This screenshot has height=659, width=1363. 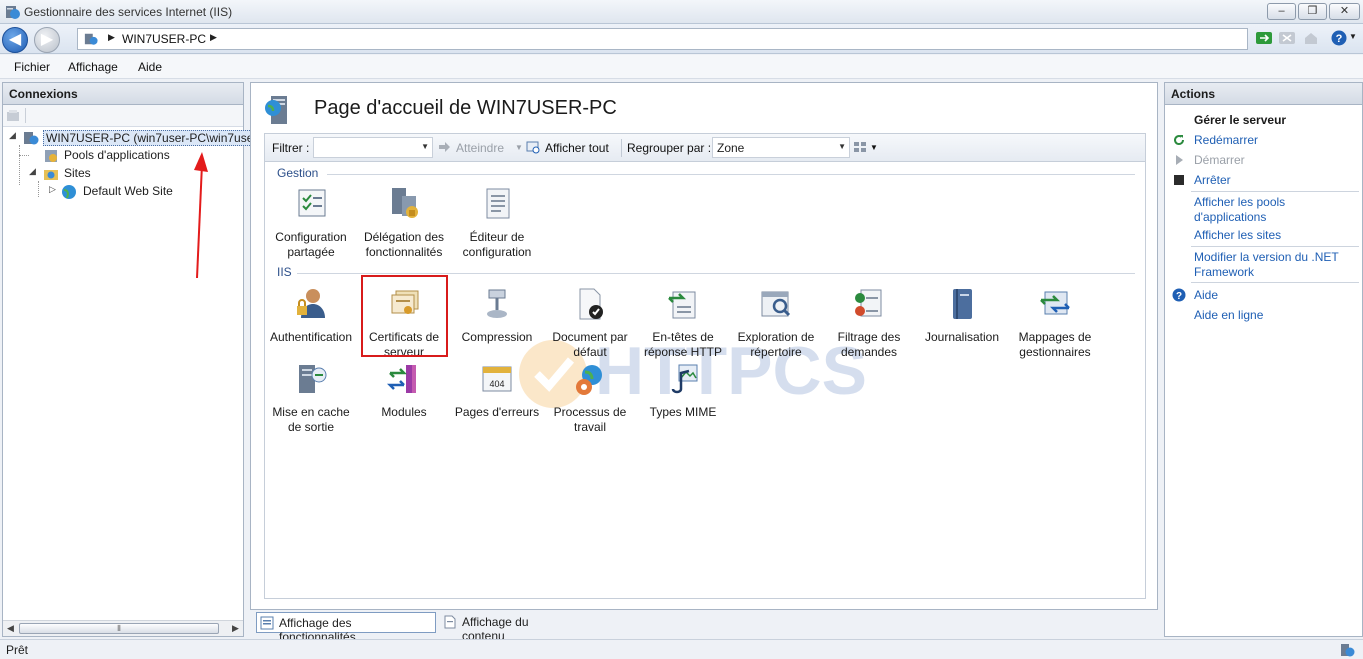 What do you see at coordinates (1344, 11) in the screenshot?
I see `close-button: ✕` at bounding box center [1344, 11].